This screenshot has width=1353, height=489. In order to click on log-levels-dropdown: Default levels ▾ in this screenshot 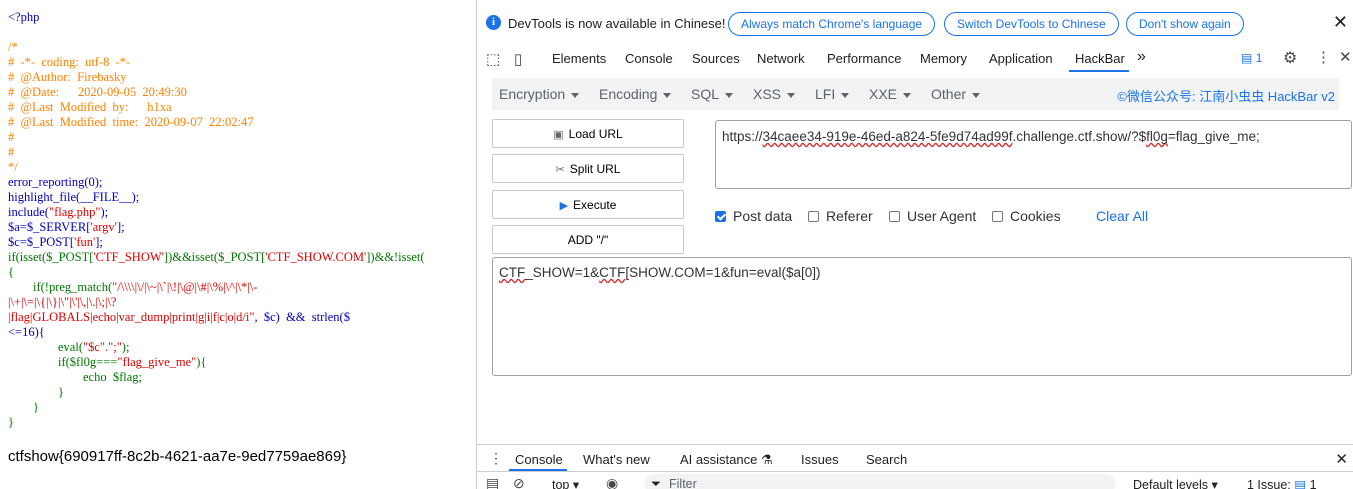, I will do `click(1175, 483)`.